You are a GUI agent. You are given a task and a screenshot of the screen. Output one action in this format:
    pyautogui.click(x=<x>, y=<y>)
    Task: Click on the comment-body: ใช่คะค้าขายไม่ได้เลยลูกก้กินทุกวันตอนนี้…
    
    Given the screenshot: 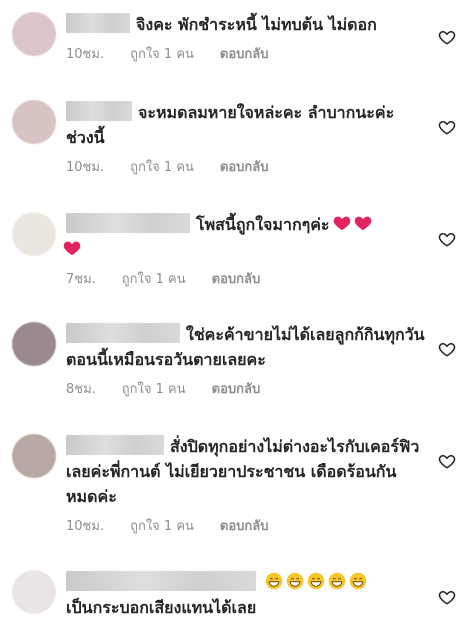 What is the action you would take?
    pyautogui.click(x=246, y=360)
    